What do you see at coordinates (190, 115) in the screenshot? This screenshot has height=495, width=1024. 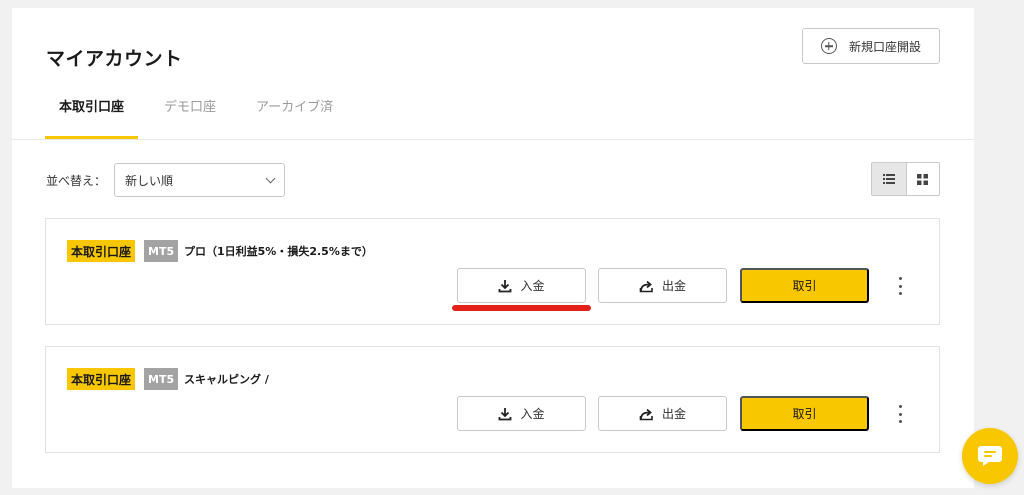 I see `tab-demo-accounts: デモ口座` at bounding box center [190, 115].